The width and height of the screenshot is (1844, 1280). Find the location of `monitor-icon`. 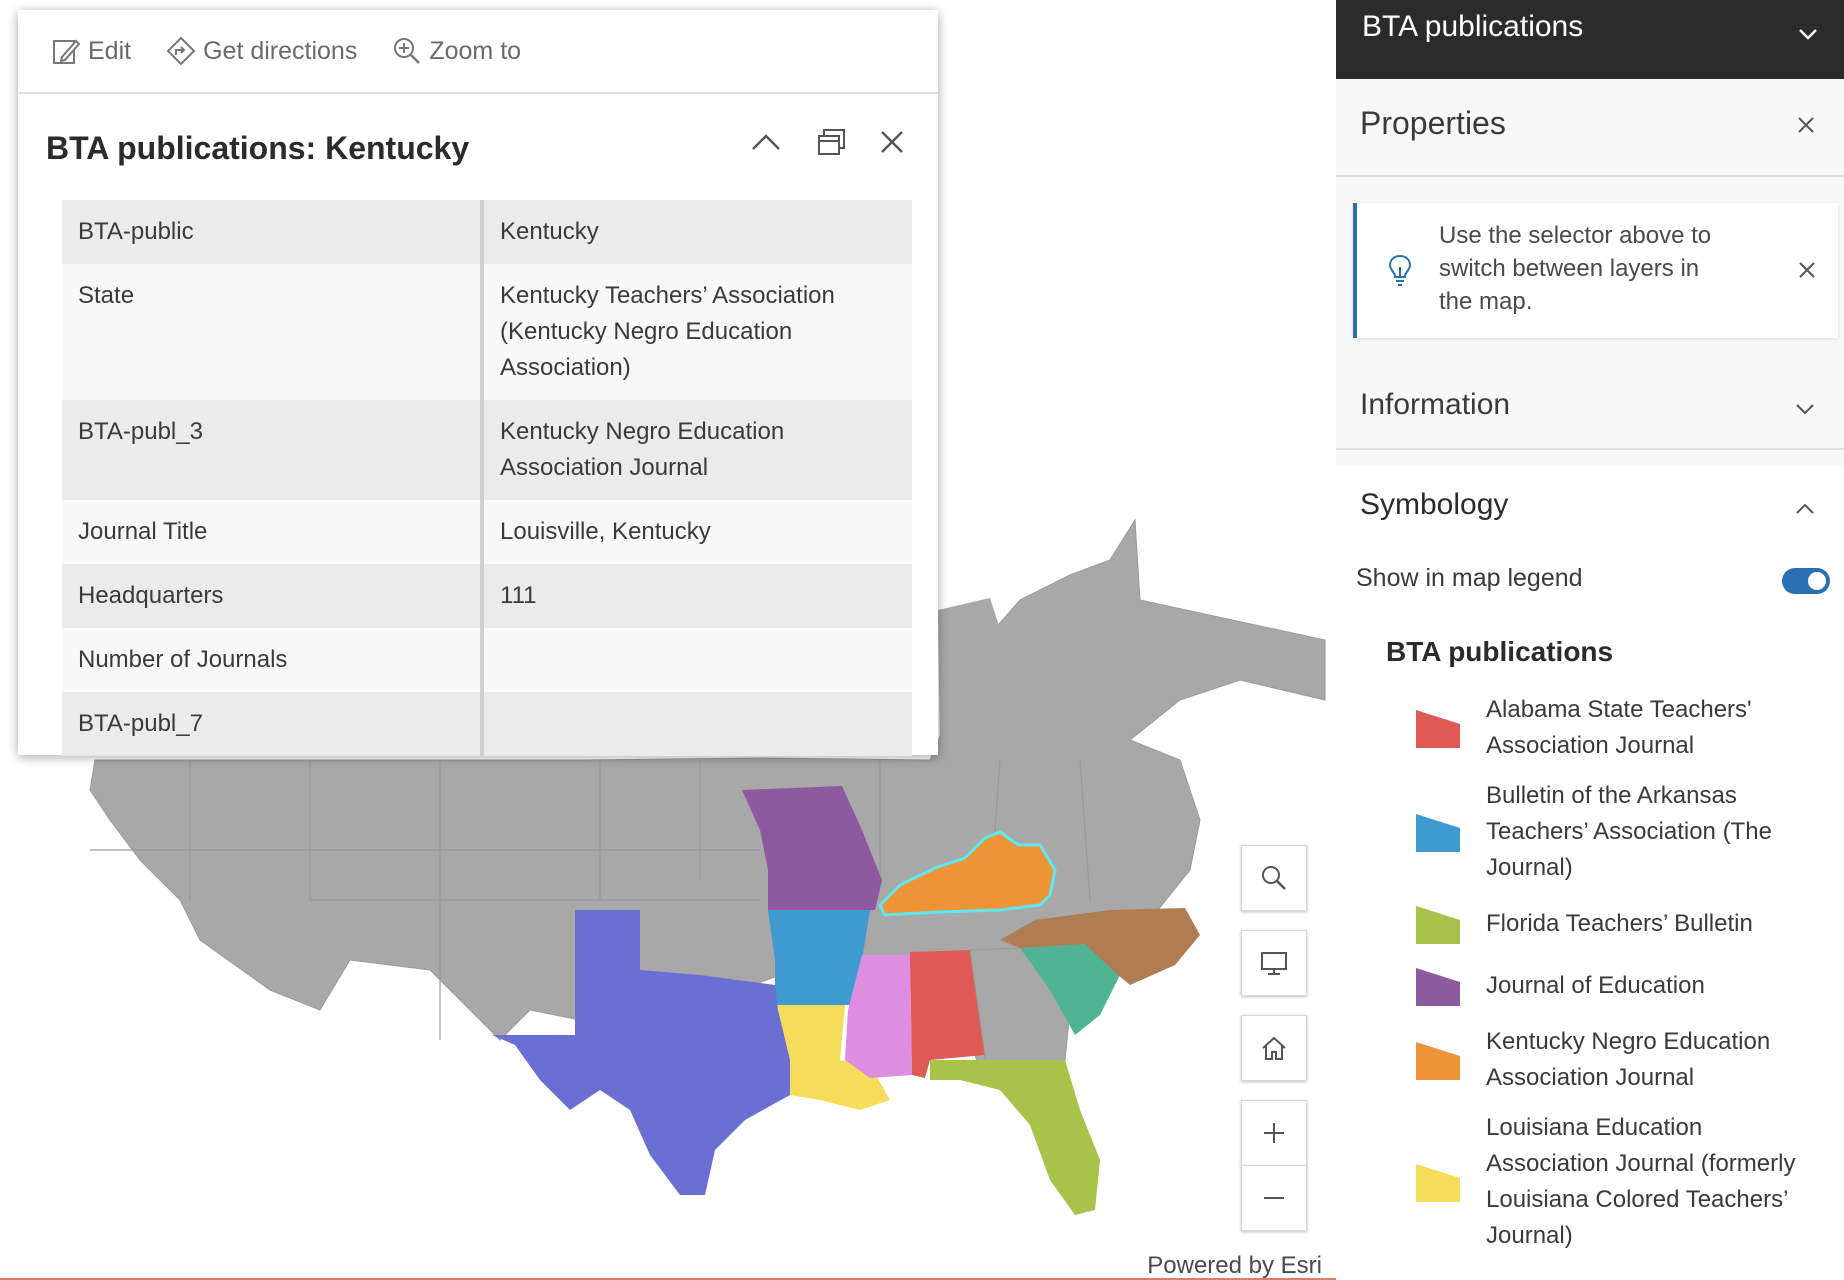

monitor-icon is located at coordinates (1274, 963).